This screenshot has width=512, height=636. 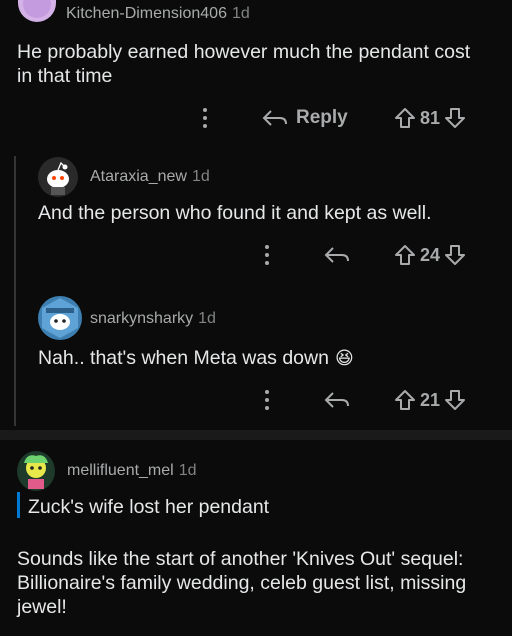 What do you see at coordinates (120, 471) in the screenshot?
I see `username: mellifluent_mel` at bounding box center [120, 471].